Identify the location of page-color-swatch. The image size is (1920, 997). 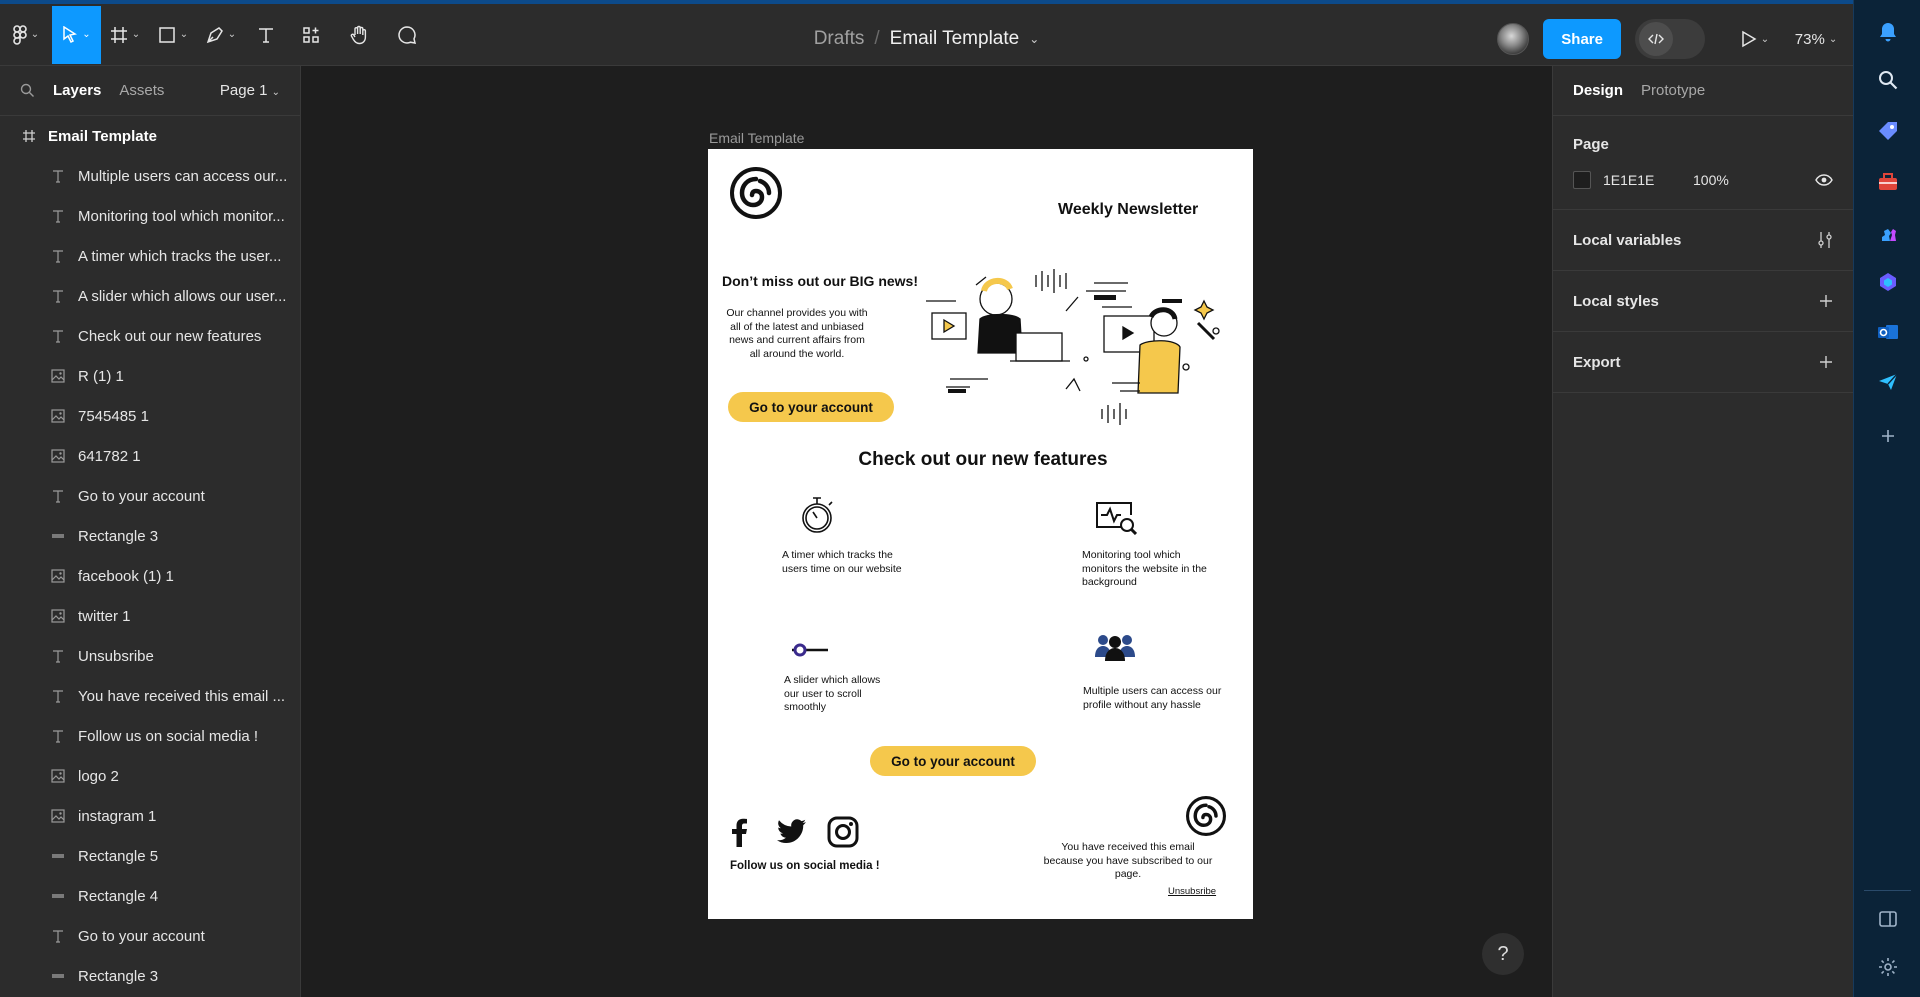
(1582, 180).